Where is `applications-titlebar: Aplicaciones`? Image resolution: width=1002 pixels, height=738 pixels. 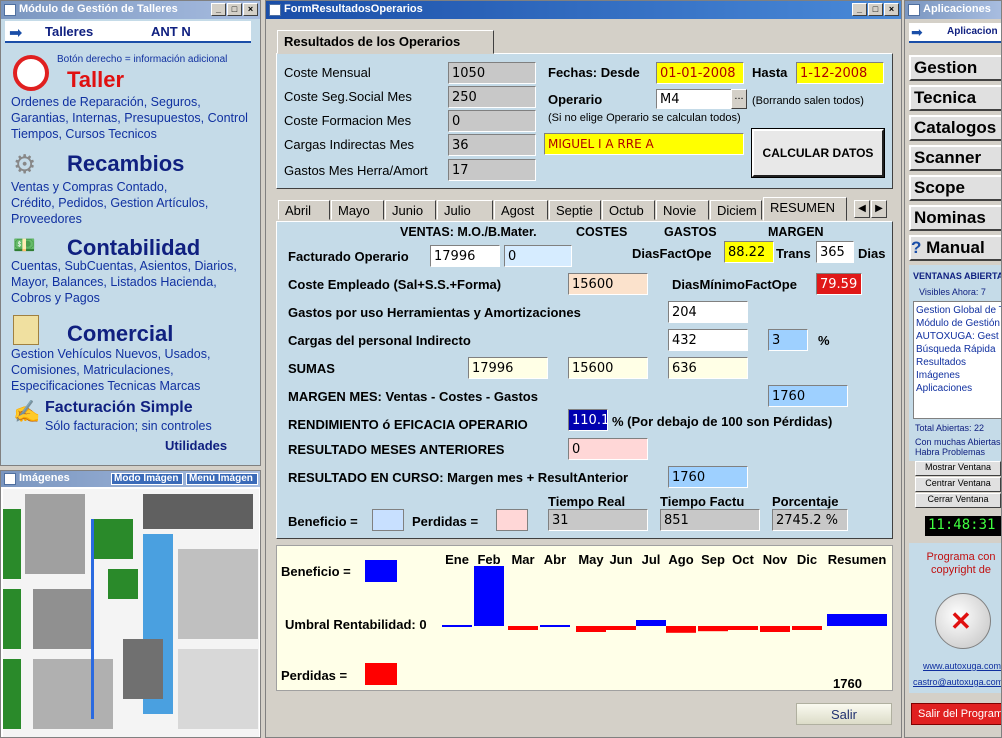
applications-titlebar: Aplicaciones is located at coordinates (953, 10).